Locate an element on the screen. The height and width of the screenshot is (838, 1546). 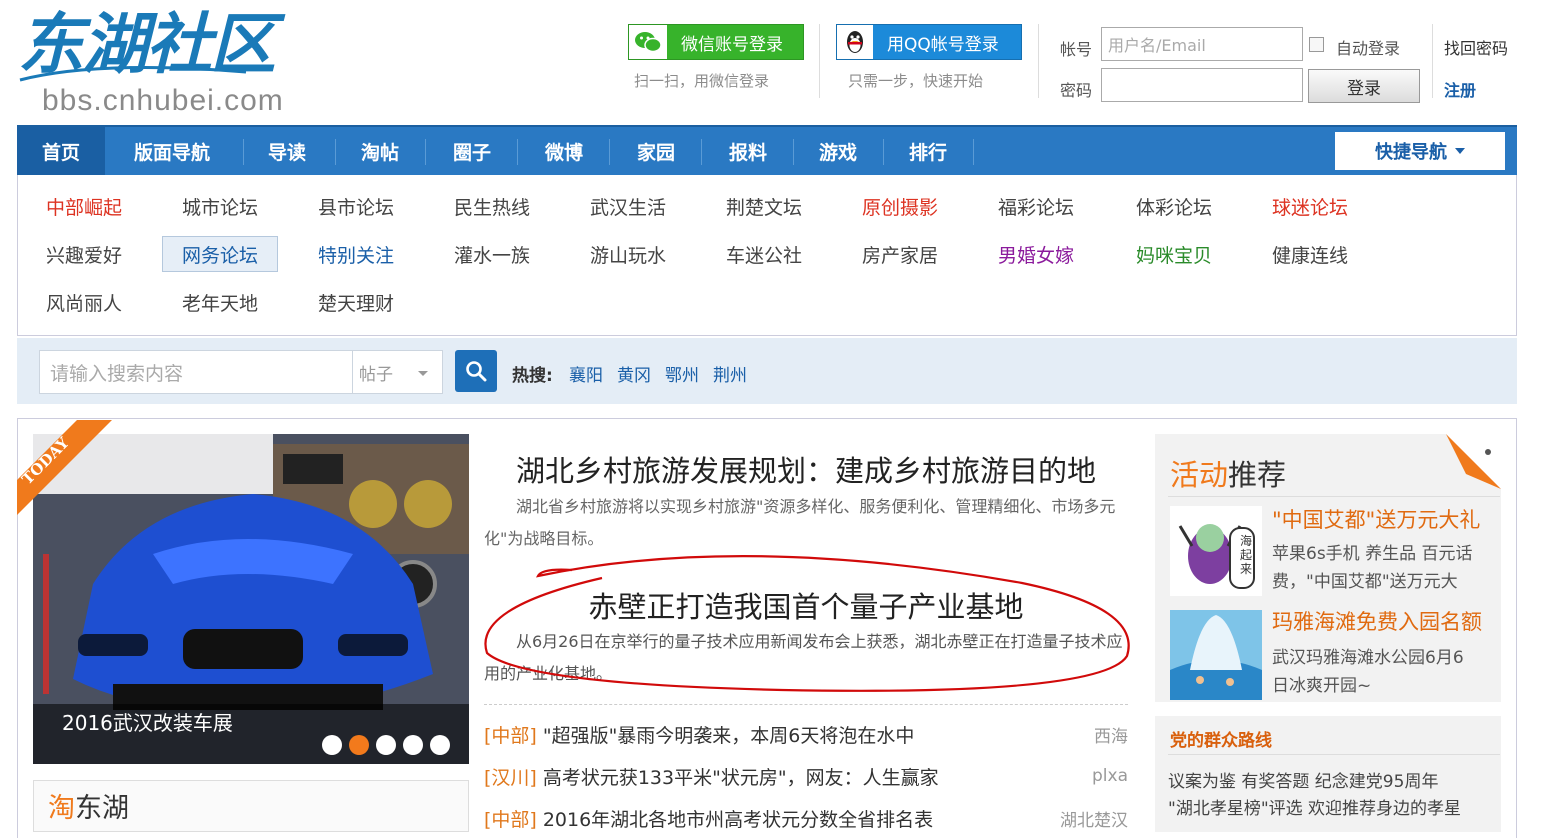
forum-link: 风尚丽人 is located at coordinates (84, 302).